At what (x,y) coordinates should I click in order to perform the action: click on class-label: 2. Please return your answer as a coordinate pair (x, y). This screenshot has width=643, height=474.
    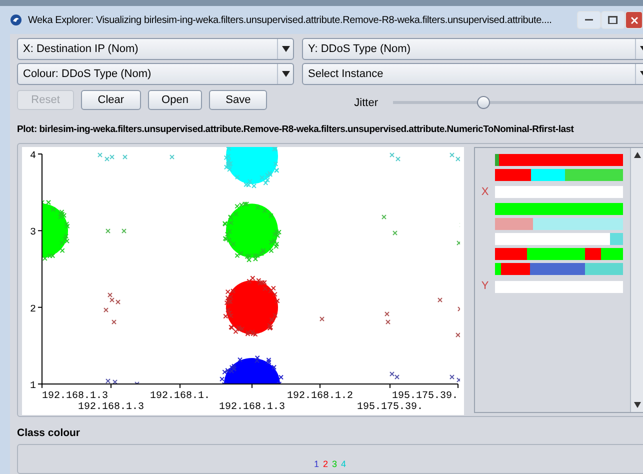
    Looking at the image, I should click on (325, 464).